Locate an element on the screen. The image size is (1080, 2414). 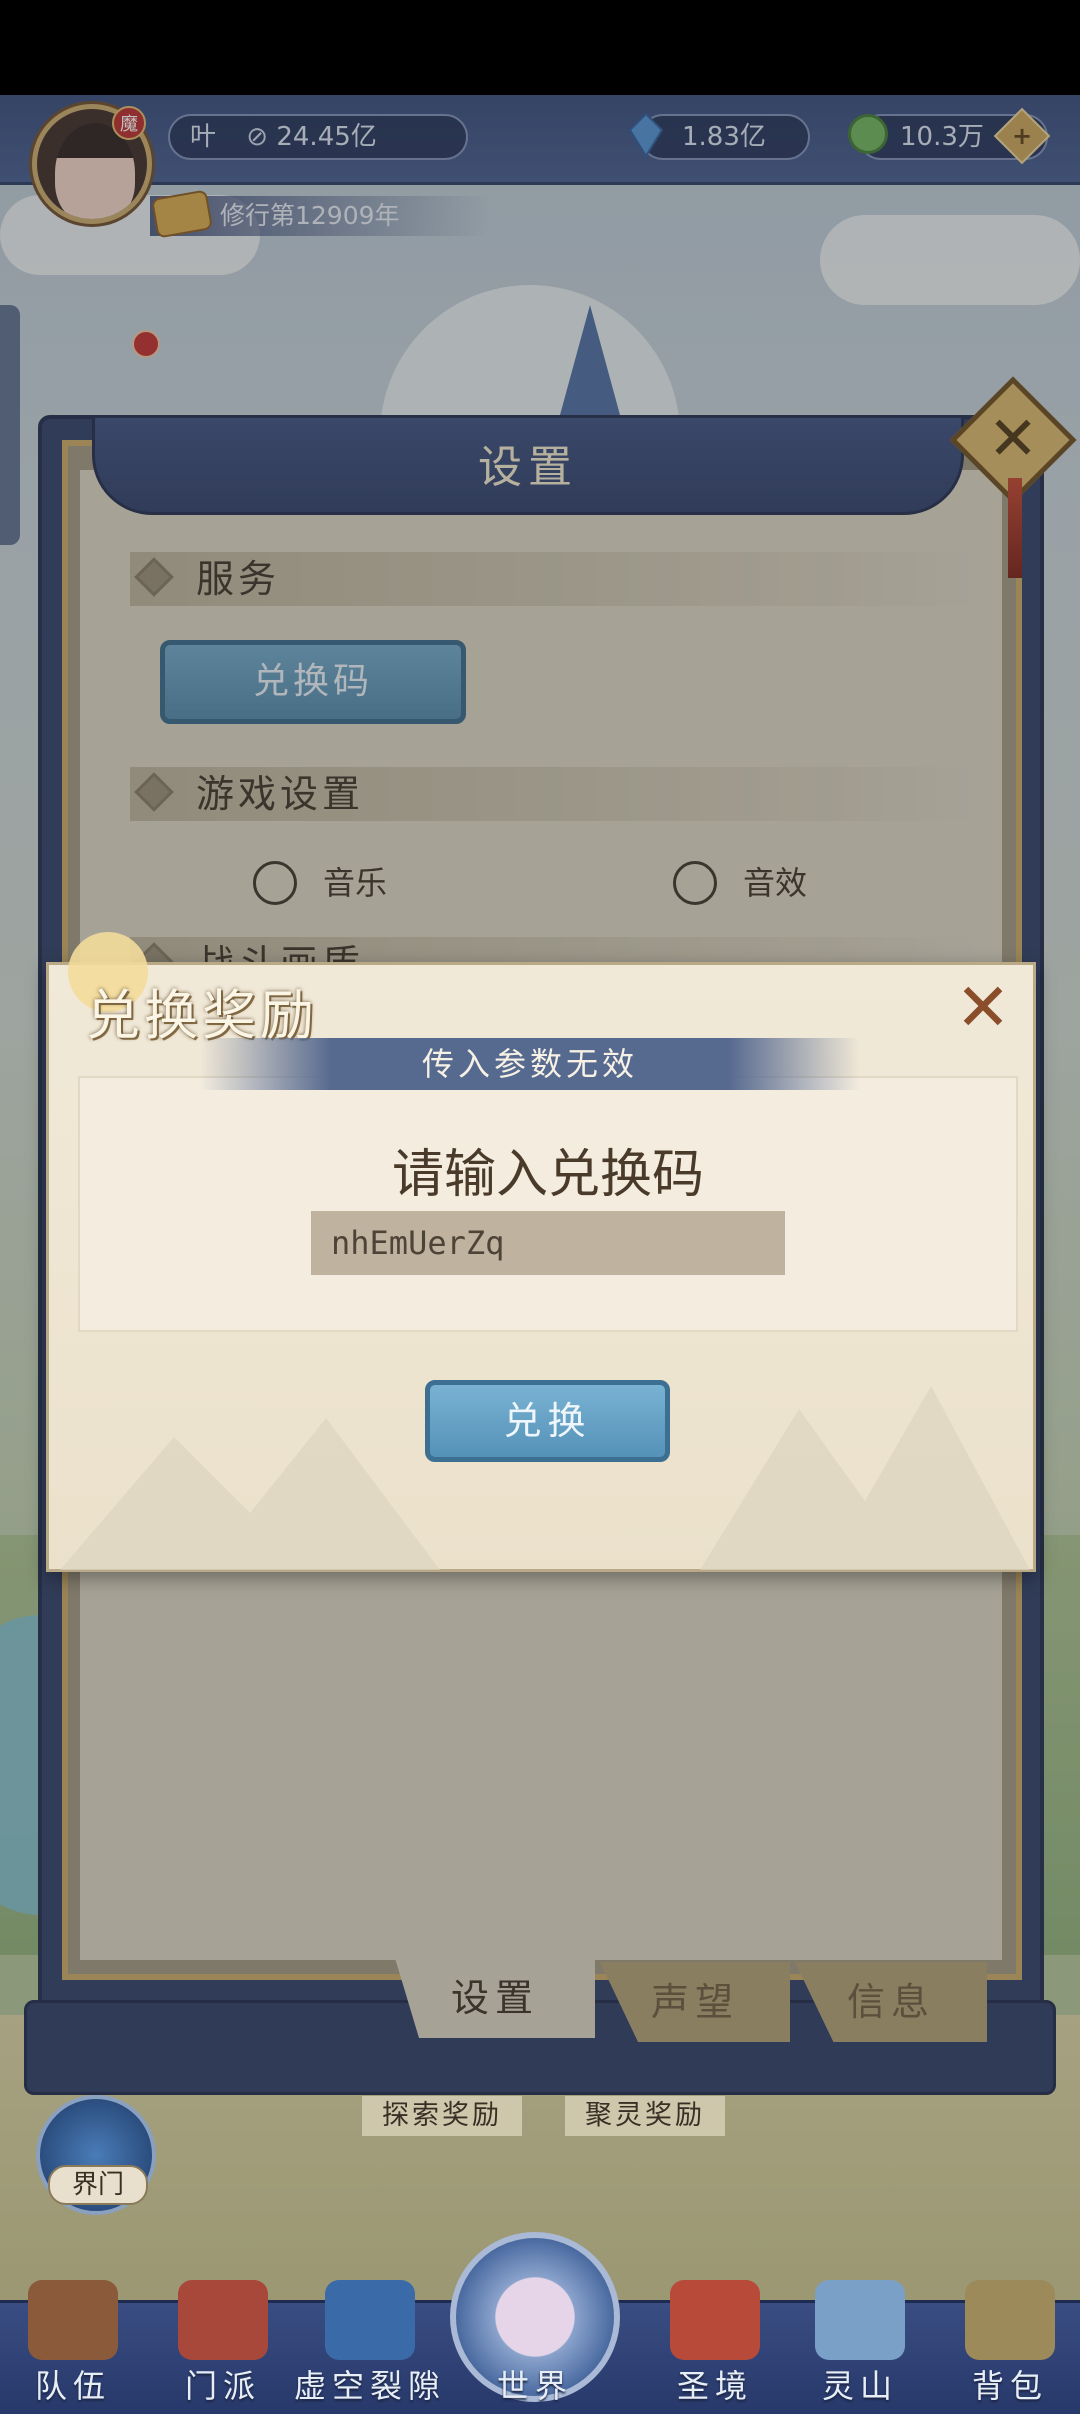
void-rift-icon is located at coordinates (370, 2320).